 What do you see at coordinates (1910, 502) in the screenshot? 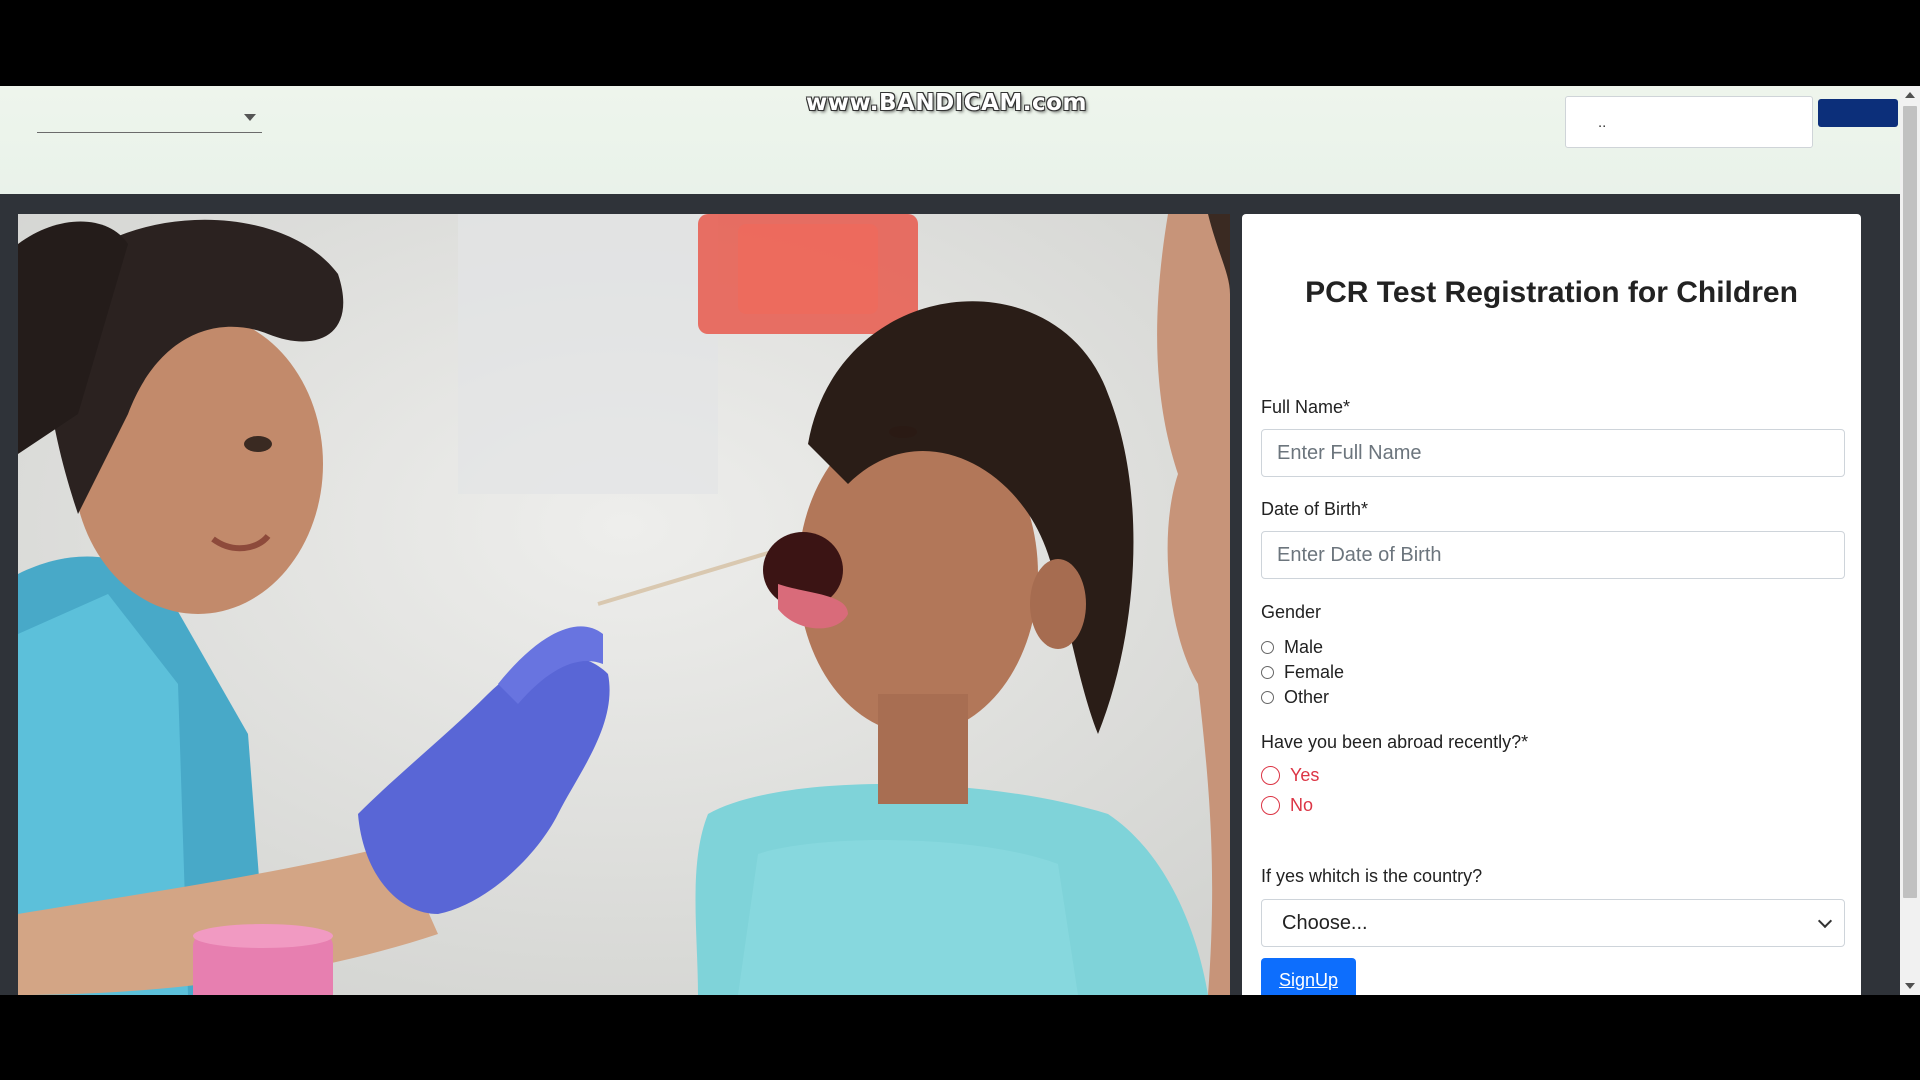
I see `scrollbar-thumb` at bounding box center [1910, 502].